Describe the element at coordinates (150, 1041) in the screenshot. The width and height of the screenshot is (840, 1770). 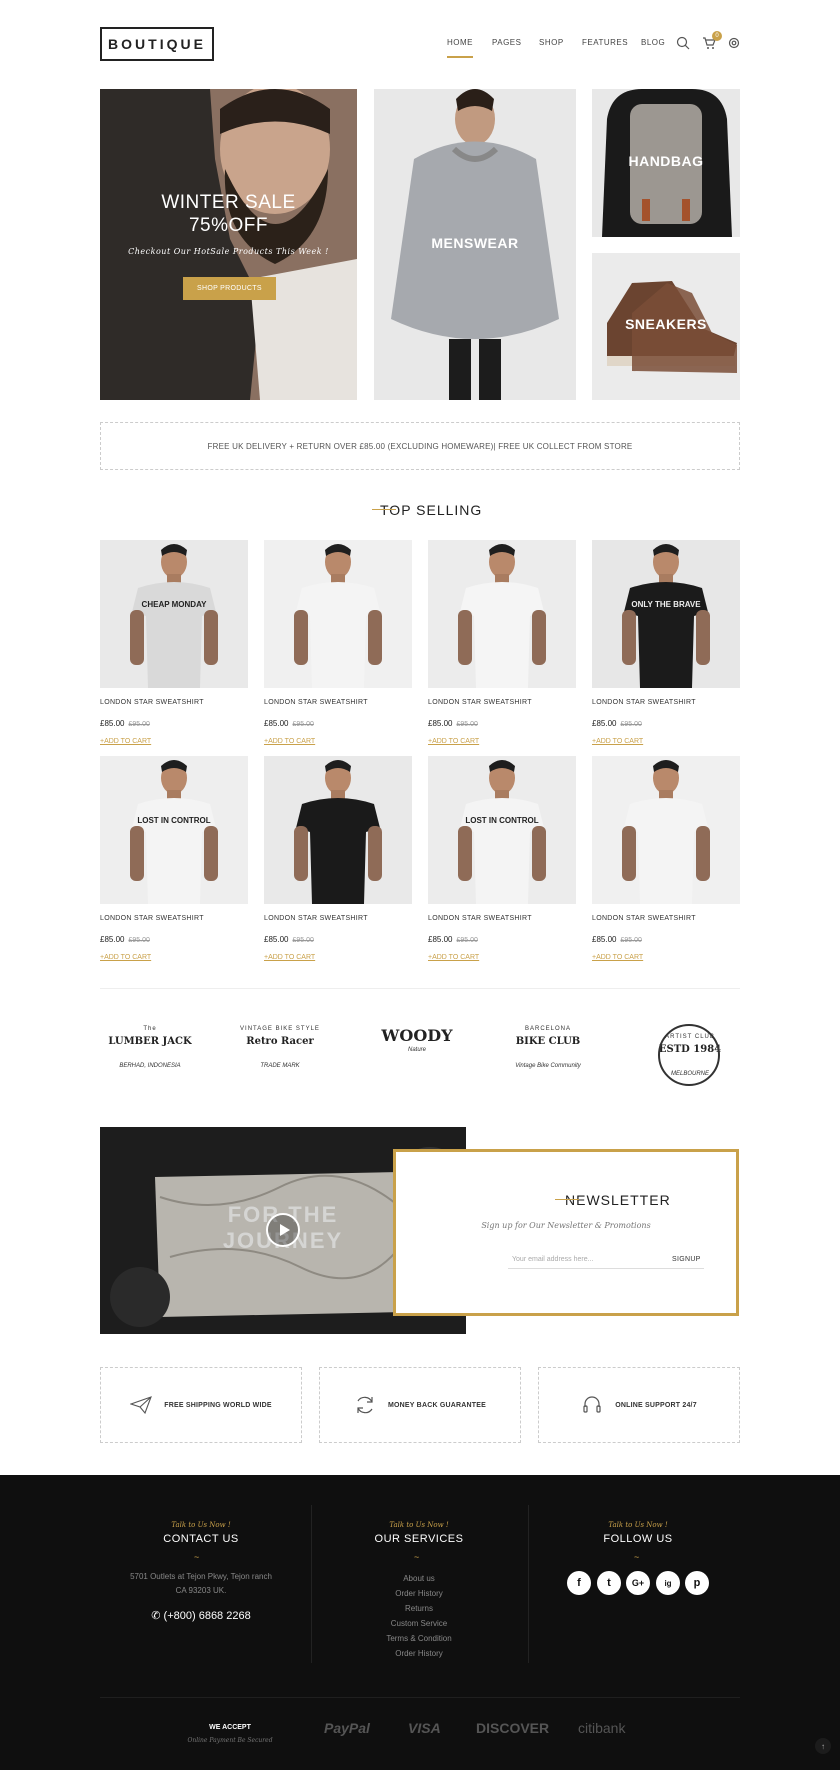
I see `brand-main-text: LUMBER JACK` at that location.